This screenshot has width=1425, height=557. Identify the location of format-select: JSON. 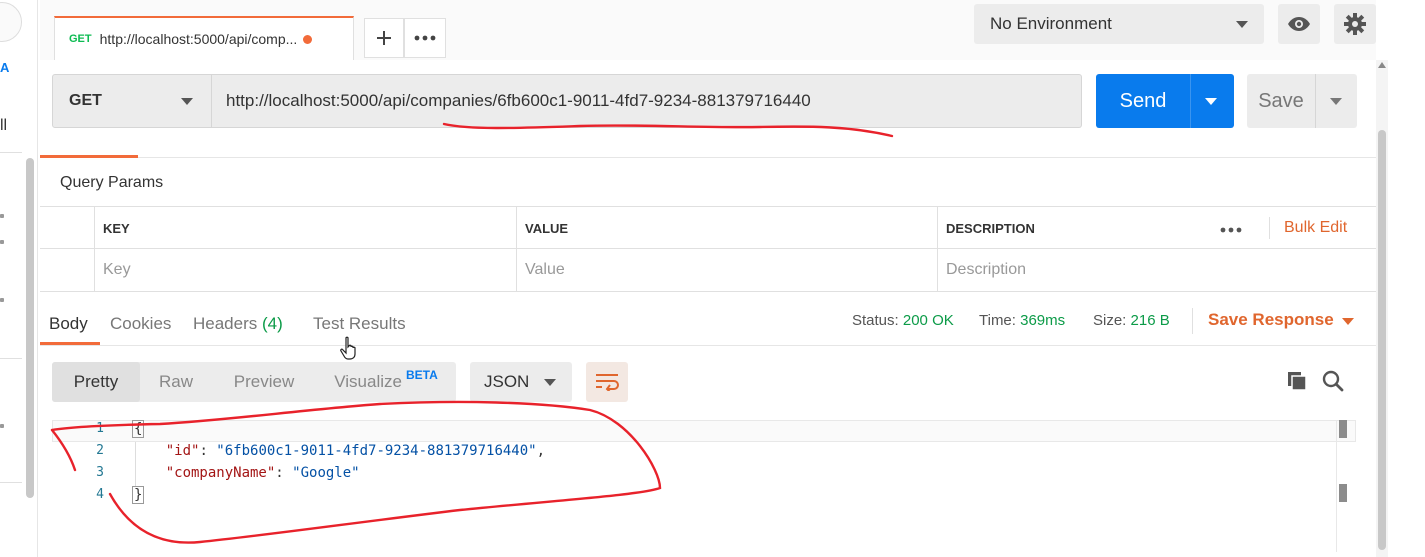
(521, 382).